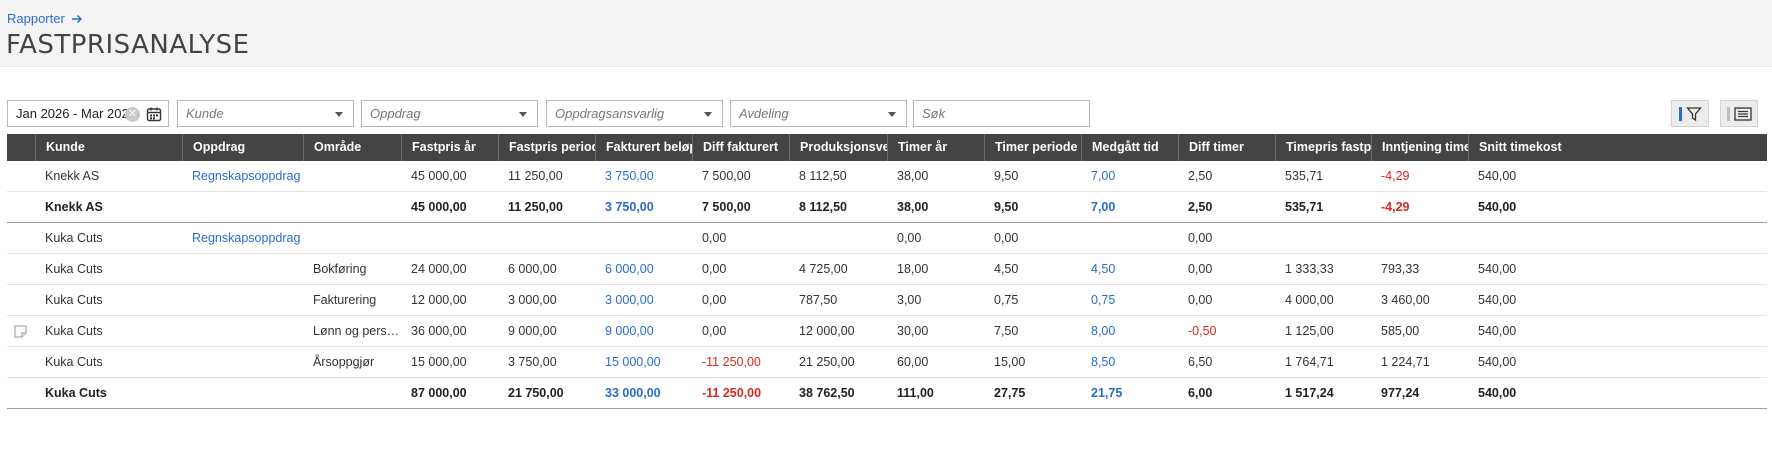  I want to click on column-header: Timer periode, so click(1032, 147).